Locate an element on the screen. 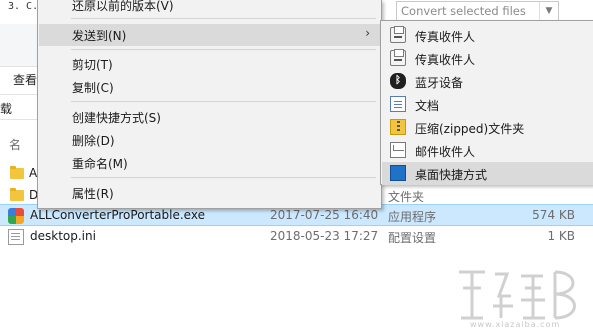 The image size is (593, 331). table-row: desktop.ini 2018-05-23 17:27 配置设置 1 KB is located at coordinates (296, 237).